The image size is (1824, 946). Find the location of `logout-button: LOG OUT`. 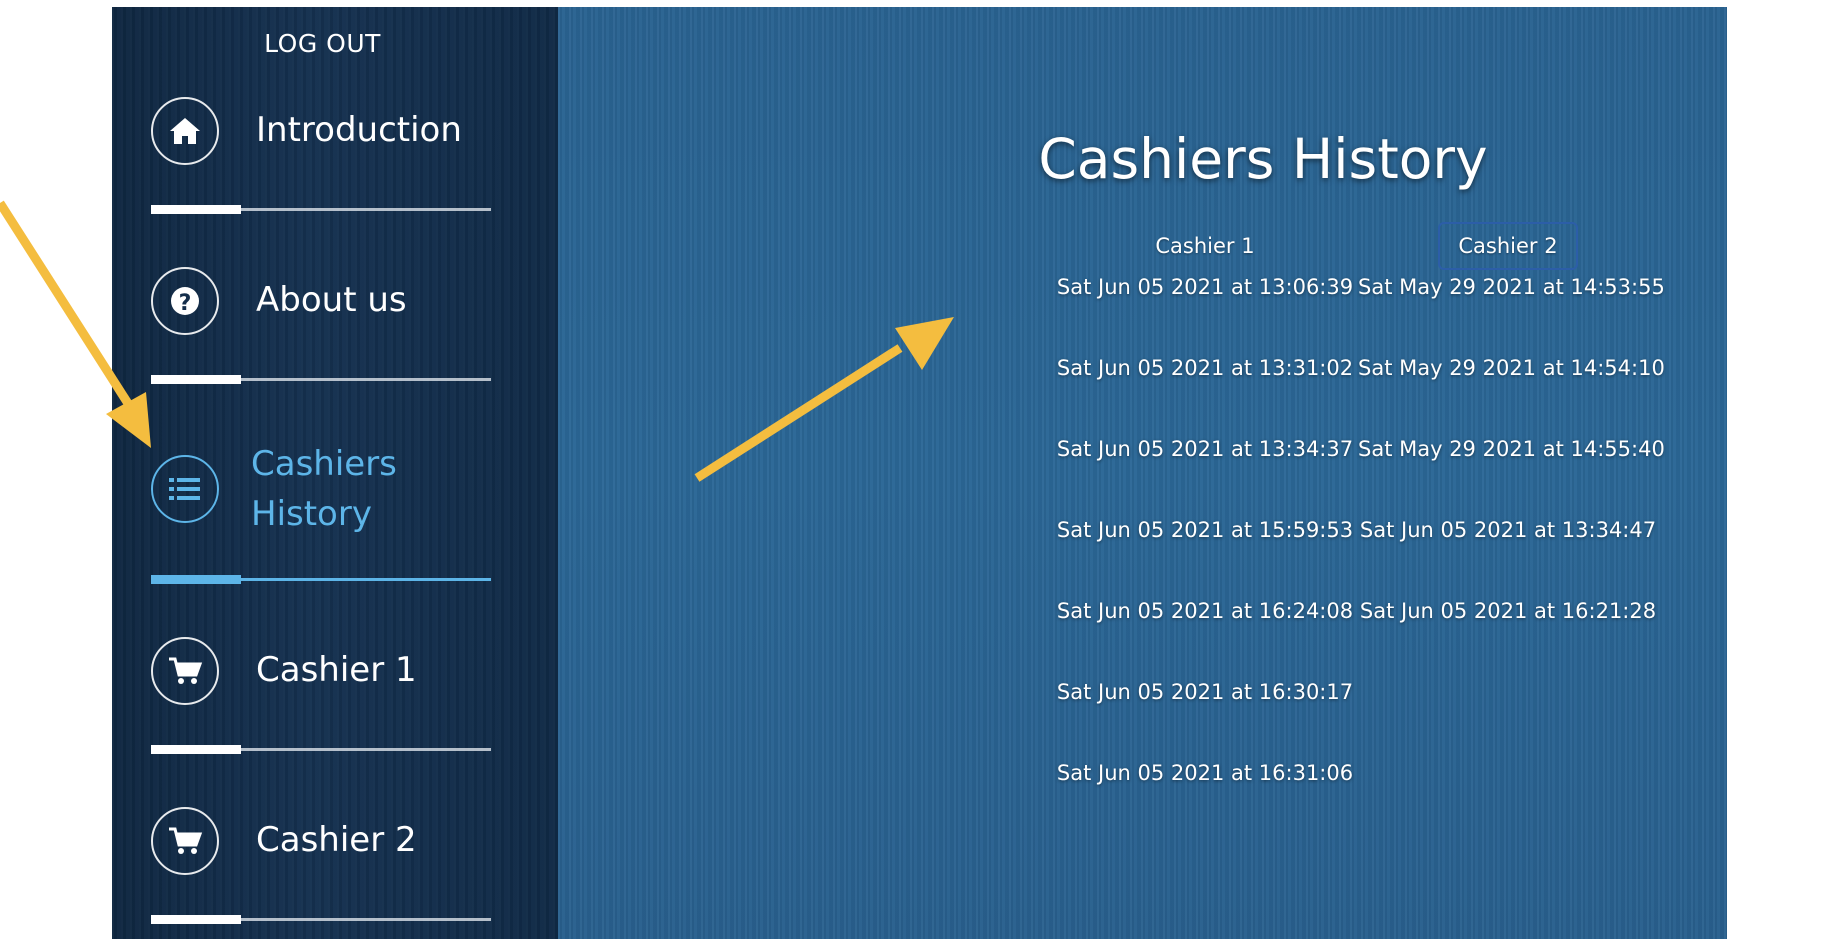

logout-button: LOG OUT is located at coordinates (322, 43).